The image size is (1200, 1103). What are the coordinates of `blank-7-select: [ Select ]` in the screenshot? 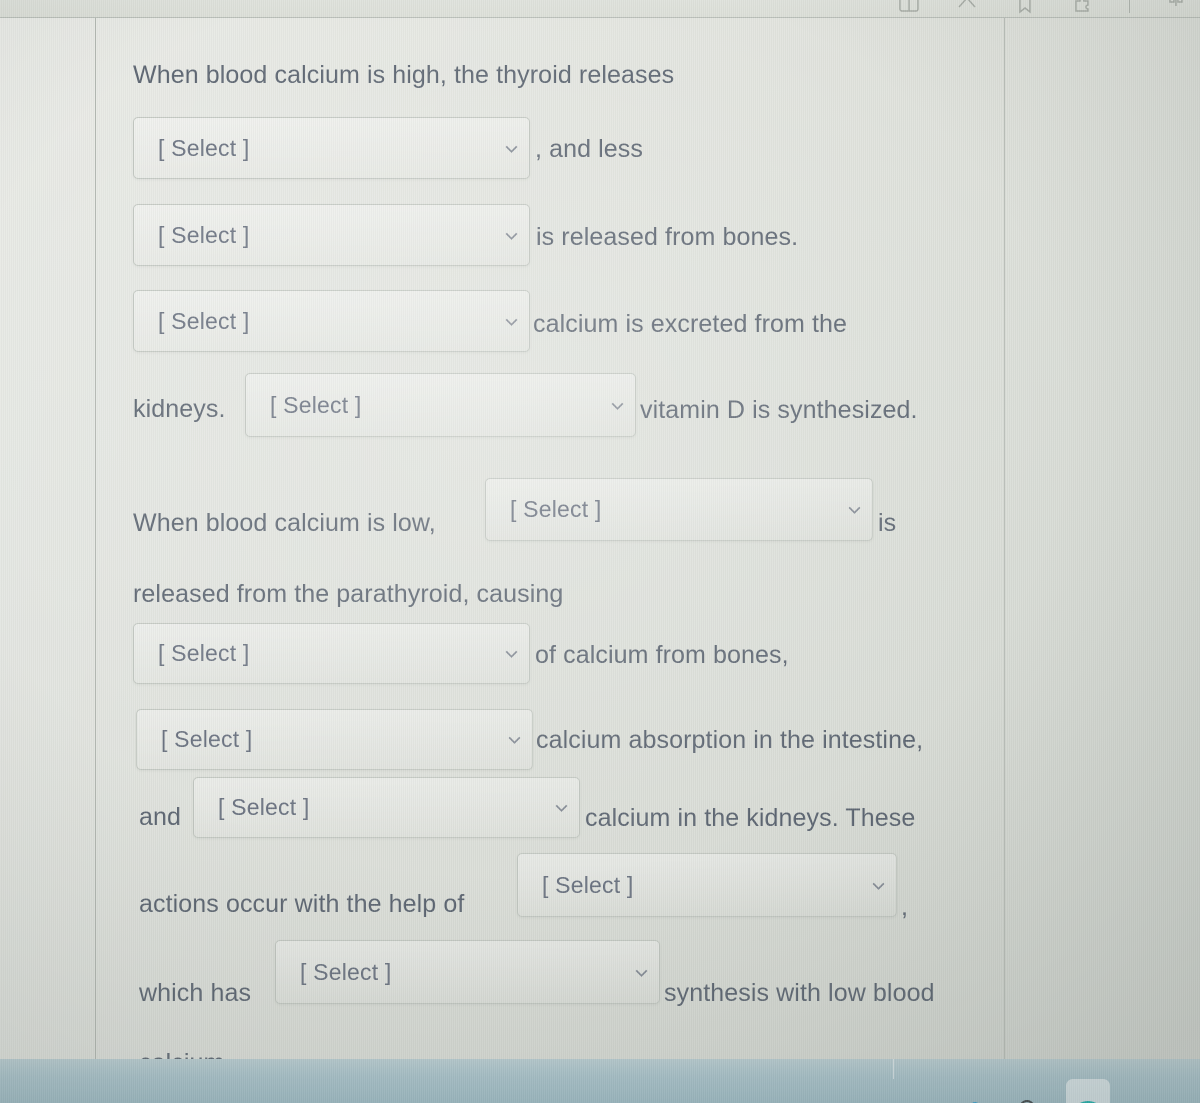 It's located at (334, 739).